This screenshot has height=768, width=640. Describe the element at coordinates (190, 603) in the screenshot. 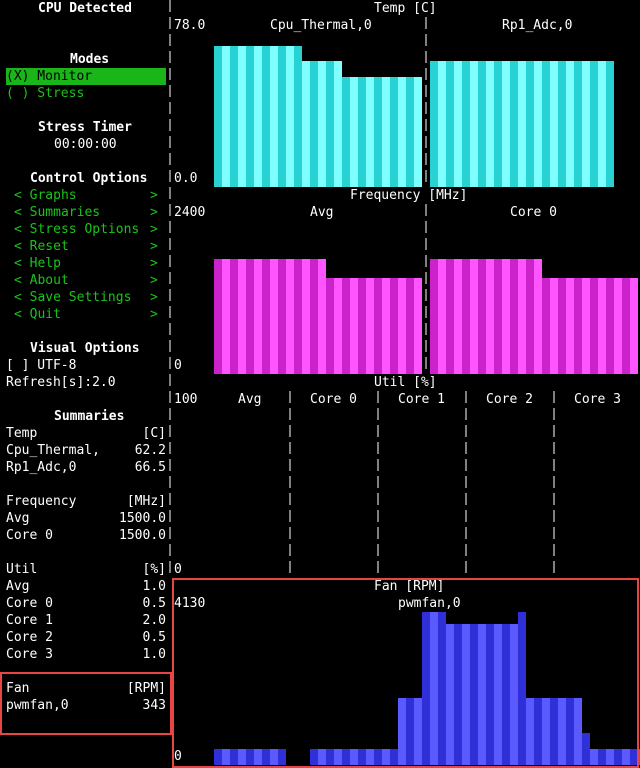

I see `fan-ymax: 4130` at that location.